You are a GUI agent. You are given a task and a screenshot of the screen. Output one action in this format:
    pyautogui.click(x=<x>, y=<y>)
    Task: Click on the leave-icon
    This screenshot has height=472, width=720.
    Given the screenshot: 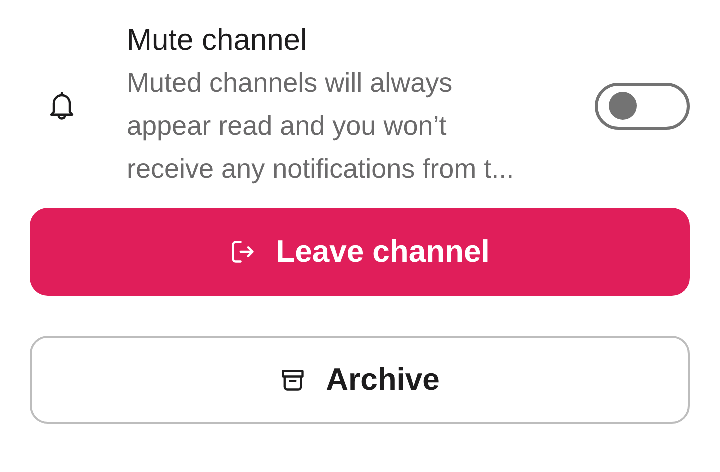 What is the action you would take?
    pyautogui.click(x=243, y=252)
    